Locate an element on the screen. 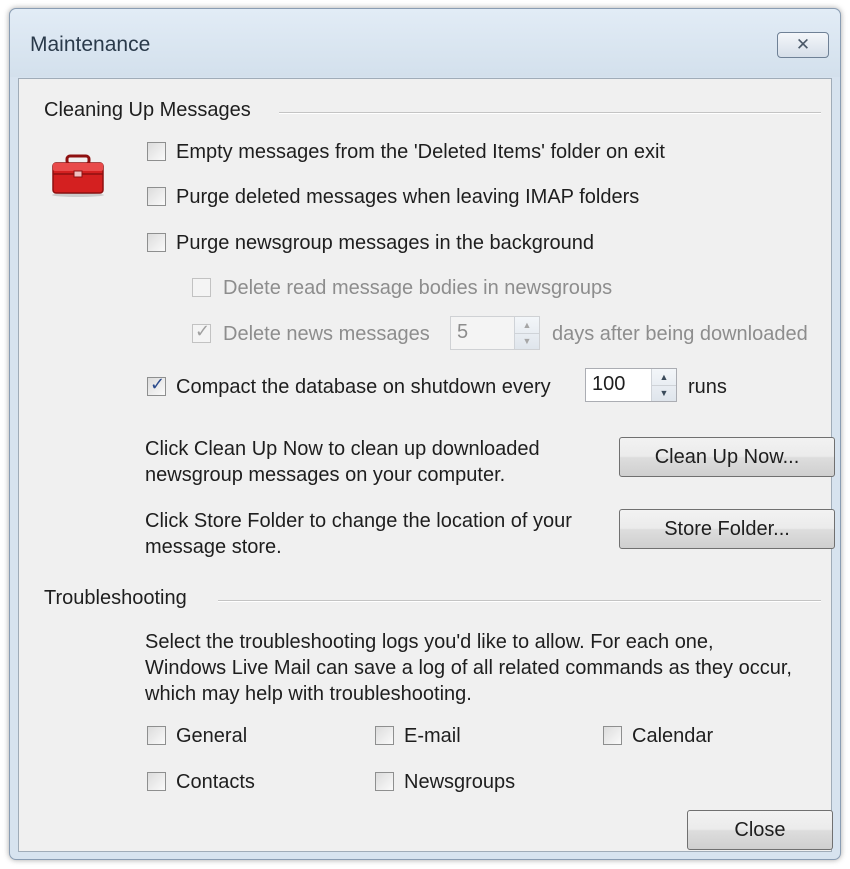 Image resolution: width=850 pixels, height=869 pixels. troubleshooting-group-divider is located at coordinates (519, 601).